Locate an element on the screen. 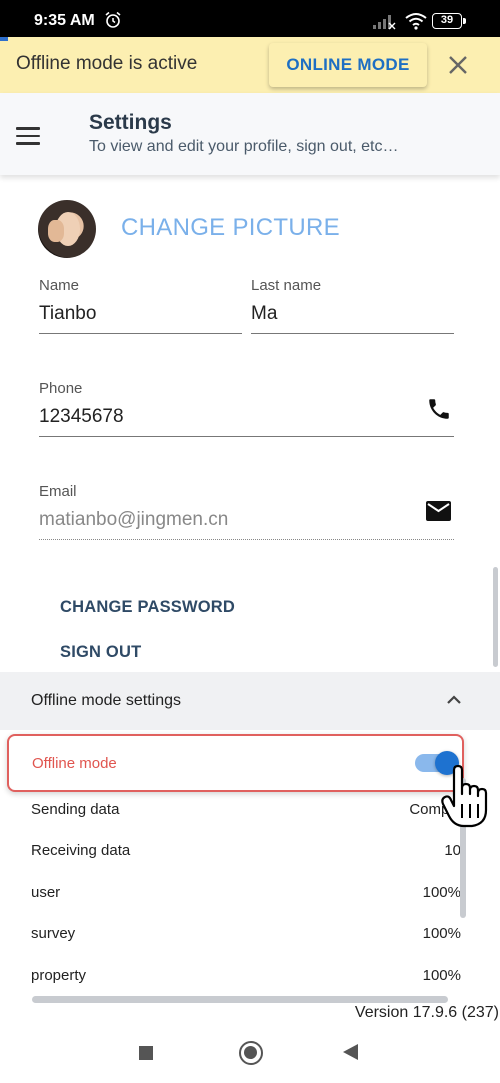  mail-icon is located at coordinates (438, 511).